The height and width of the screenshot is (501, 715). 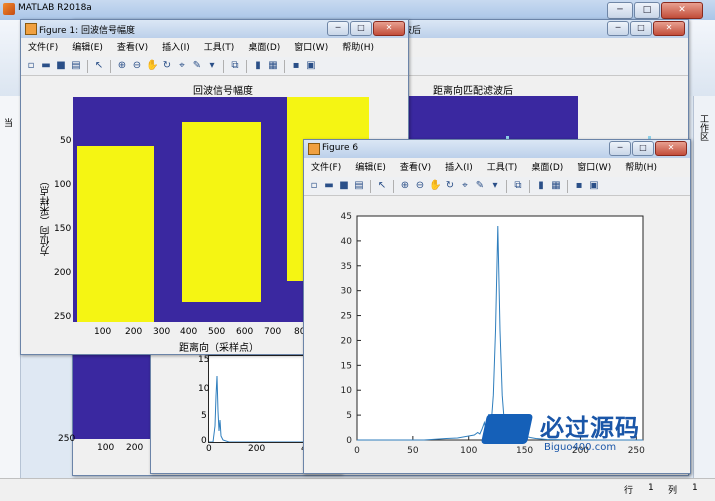 I want to click on status-row-label: 行, so click(x=629, y=491).